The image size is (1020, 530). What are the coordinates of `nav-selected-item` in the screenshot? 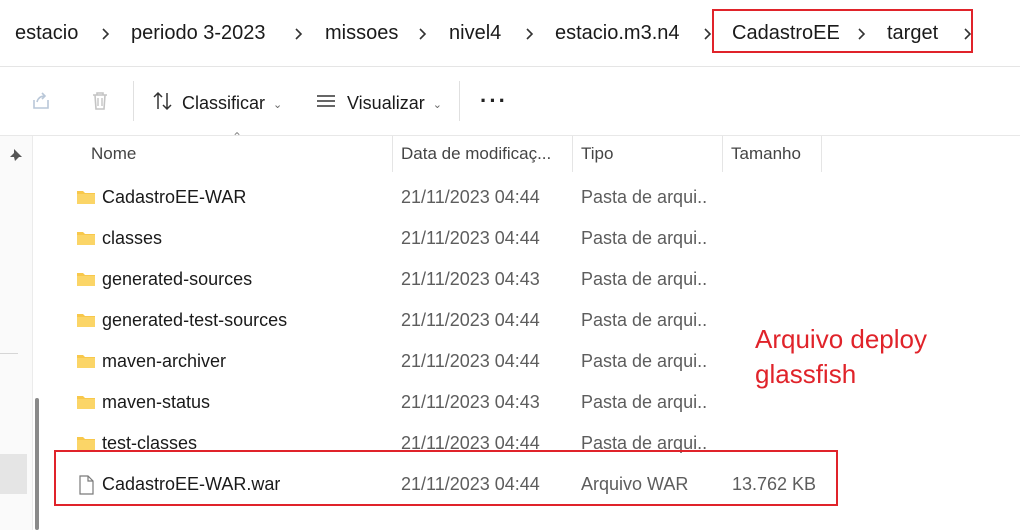 It's located at (13, 474).